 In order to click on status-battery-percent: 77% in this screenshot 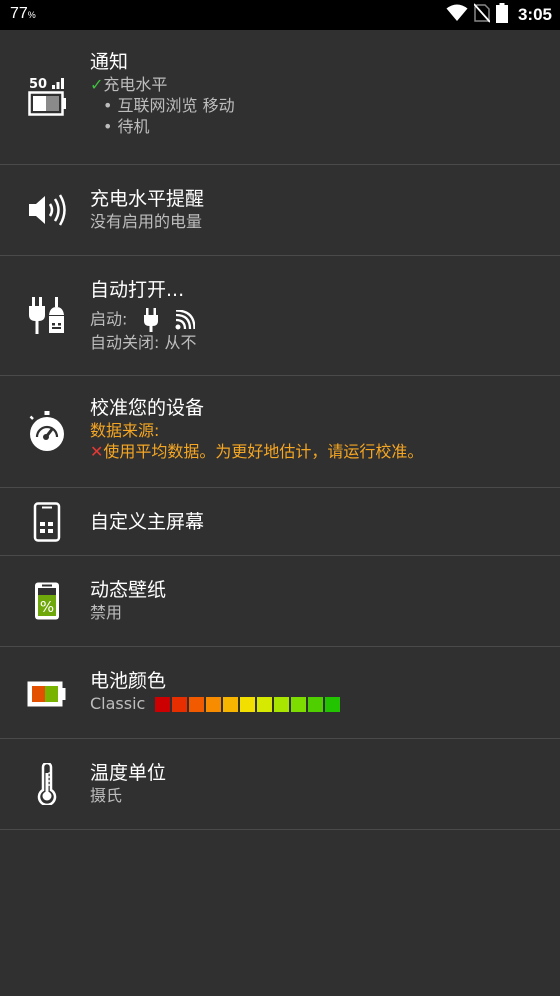, I will do `click(23, 13)`.